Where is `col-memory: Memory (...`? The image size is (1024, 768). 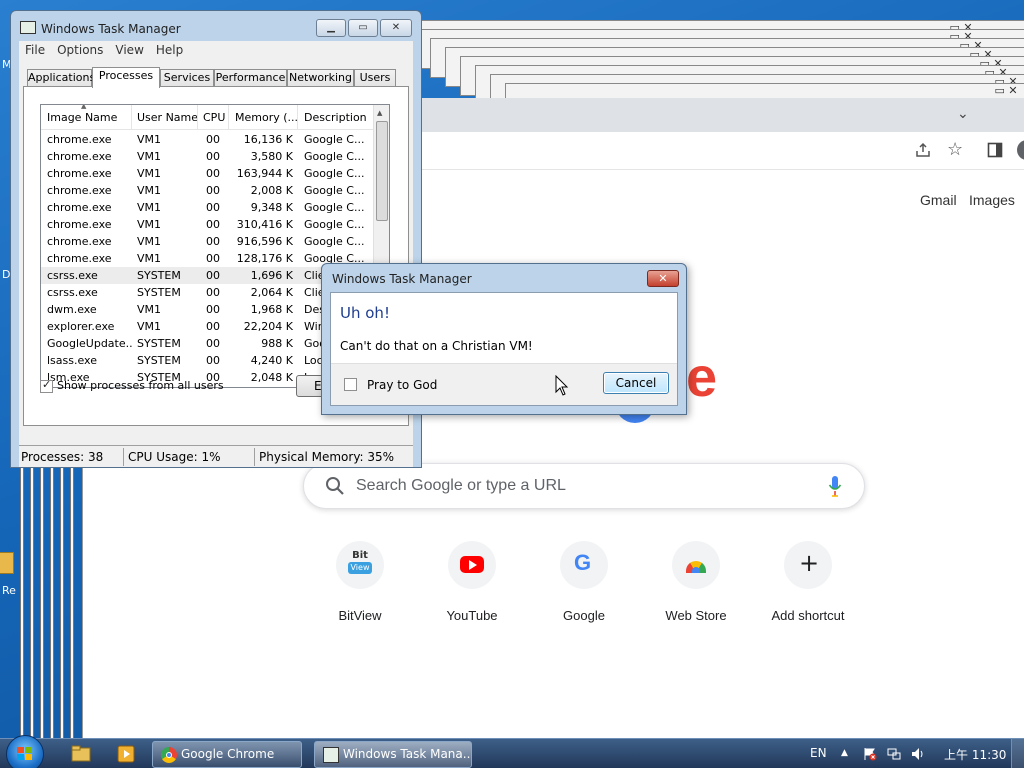
col-memory: Memory (... is located at coordinates (266, 117).